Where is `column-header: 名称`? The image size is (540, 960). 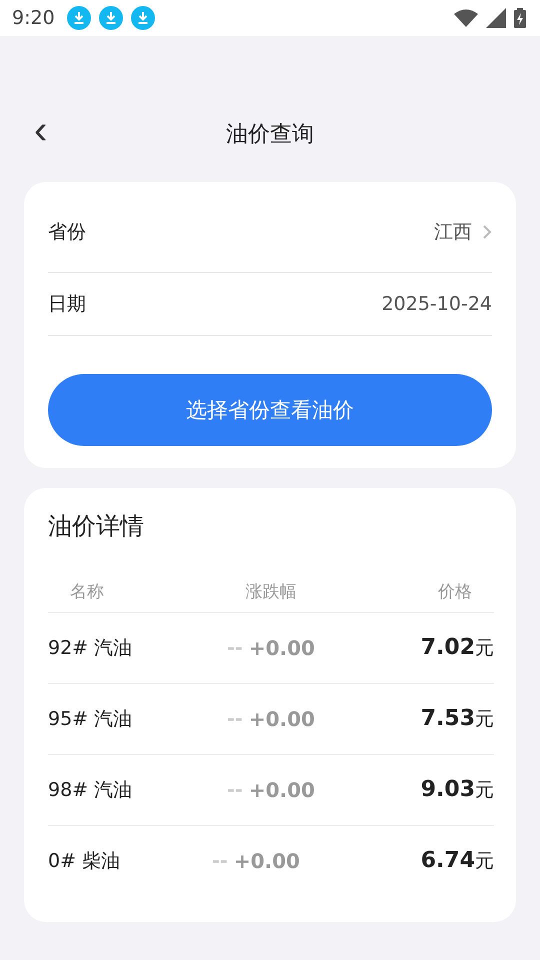
column-header: 名称 is located at coordinates (87, 591).